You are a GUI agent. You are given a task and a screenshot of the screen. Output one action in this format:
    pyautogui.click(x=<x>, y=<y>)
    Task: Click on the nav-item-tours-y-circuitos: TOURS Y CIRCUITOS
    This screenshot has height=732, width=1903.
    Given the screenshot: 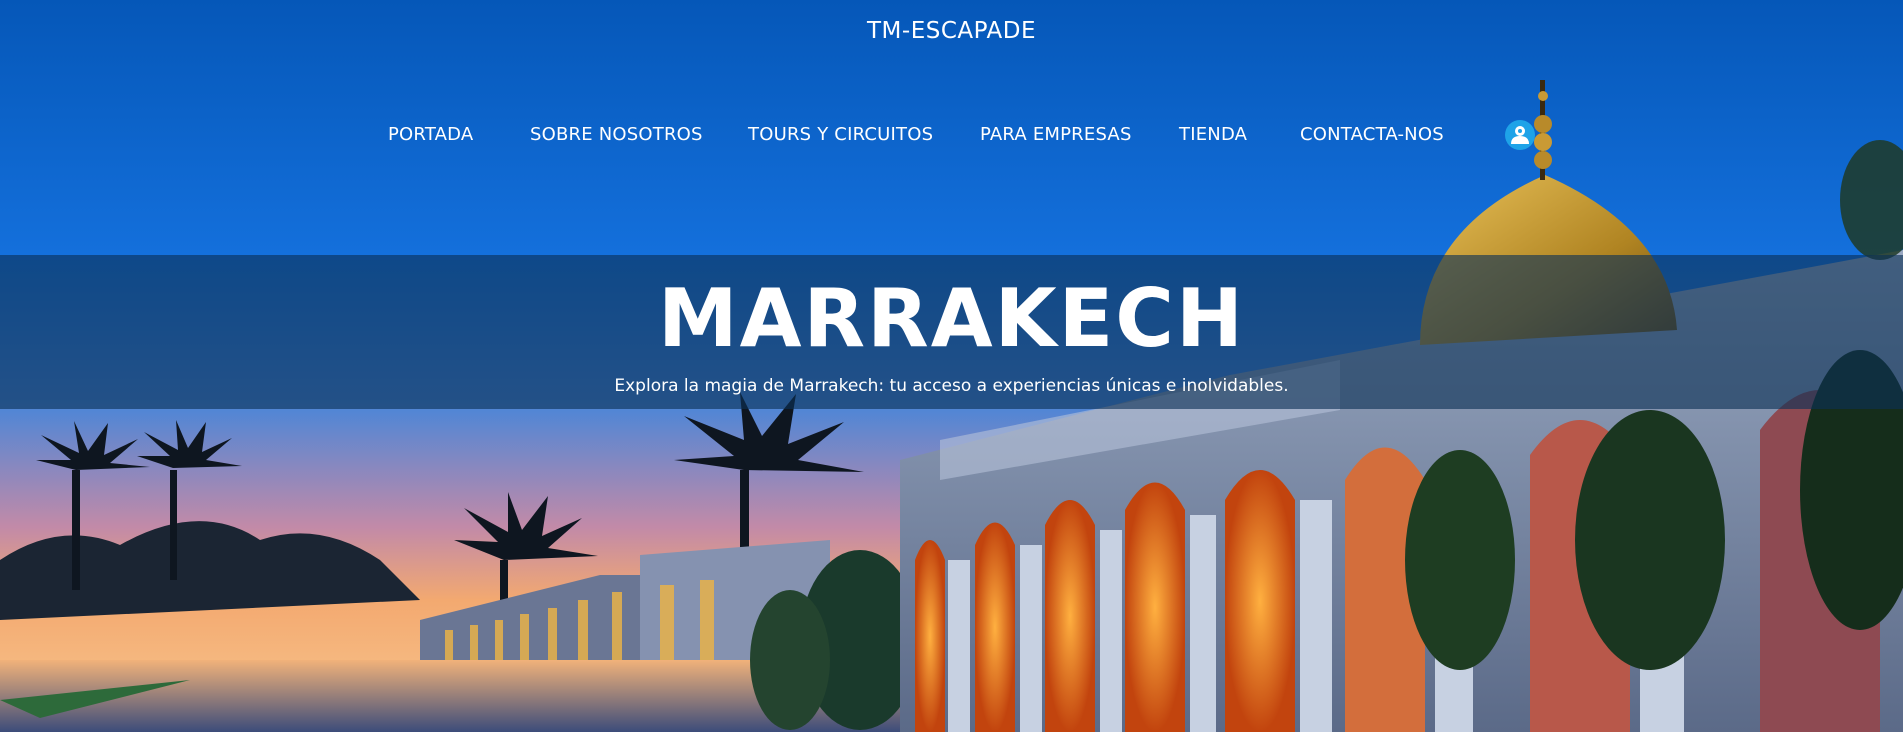 What is the action you would take?
    pyautogui.click(x=840, y=134)
    